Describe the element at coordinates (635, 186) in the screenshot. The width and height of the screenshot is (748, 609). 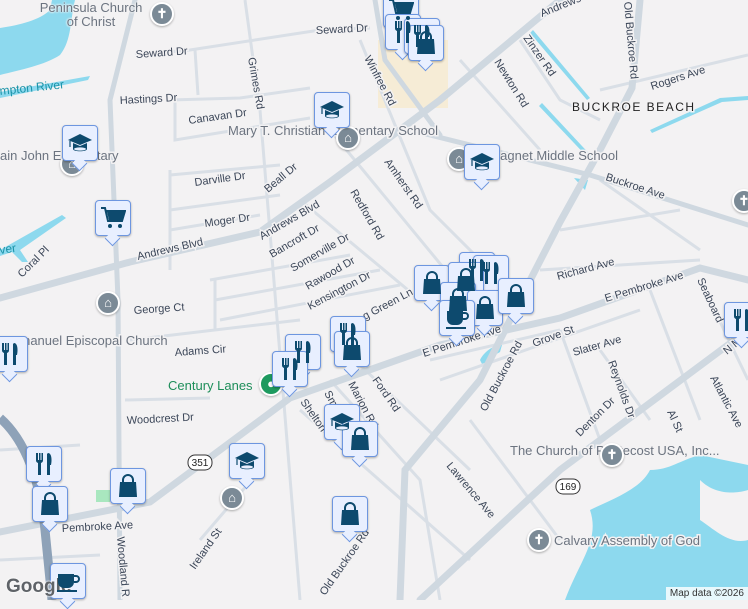
I see `street-label: Buckroe Ave` at that location.